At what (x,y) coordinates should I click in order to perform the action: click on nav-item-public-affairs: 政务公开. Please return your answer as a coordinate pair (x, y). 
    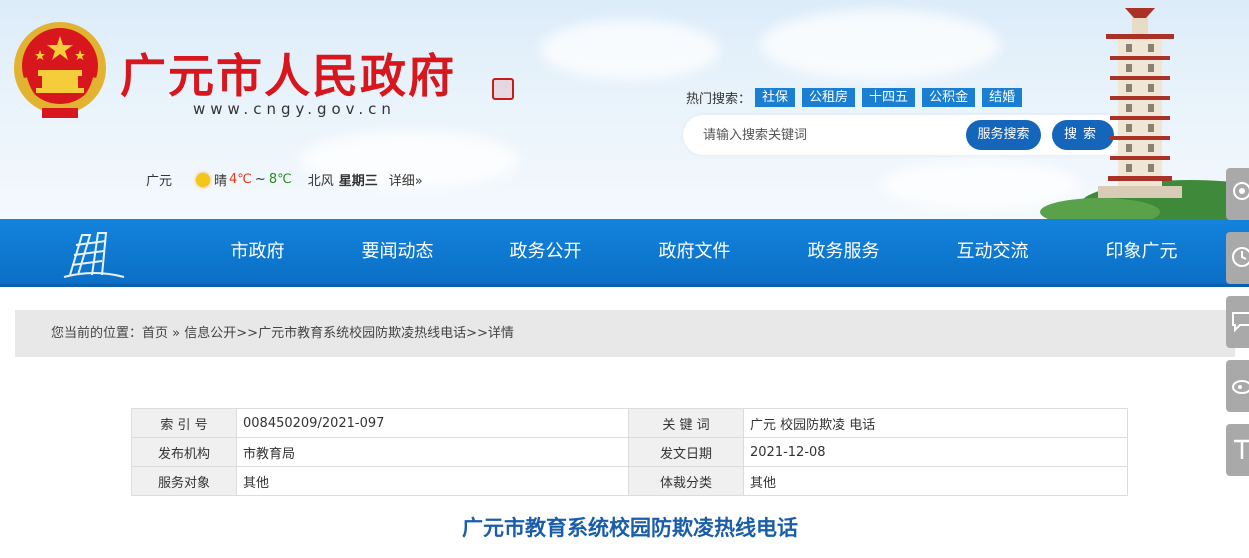
    Looking at the image, I should click on (545, 251).